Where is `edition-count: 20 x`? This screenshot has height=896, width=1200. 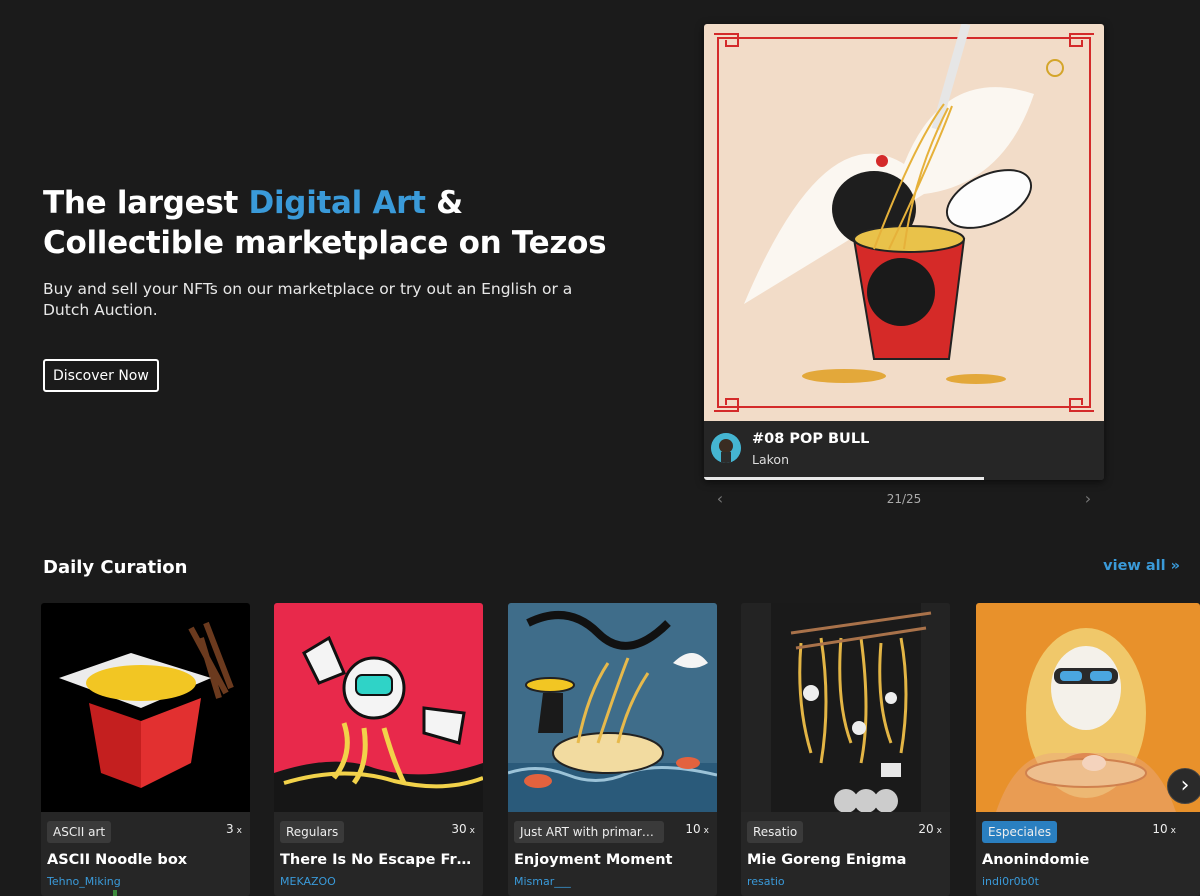 edition-count: 20 x is located at coordinates (930, 829).